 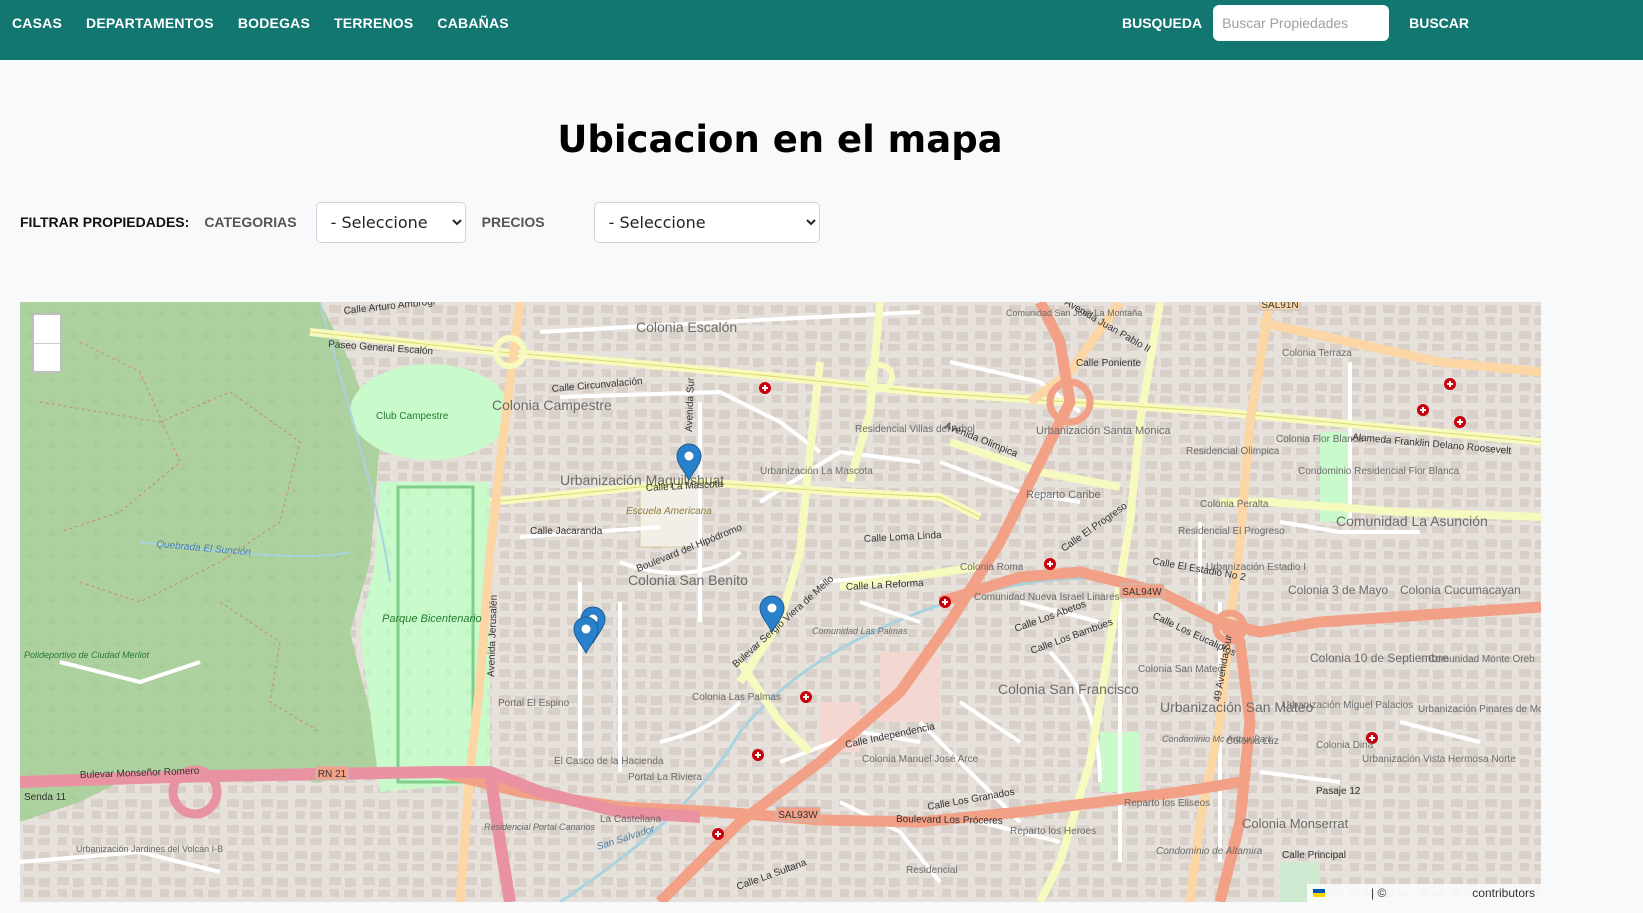 I want to click on zoom-in-button, so click(x=47, y=329).